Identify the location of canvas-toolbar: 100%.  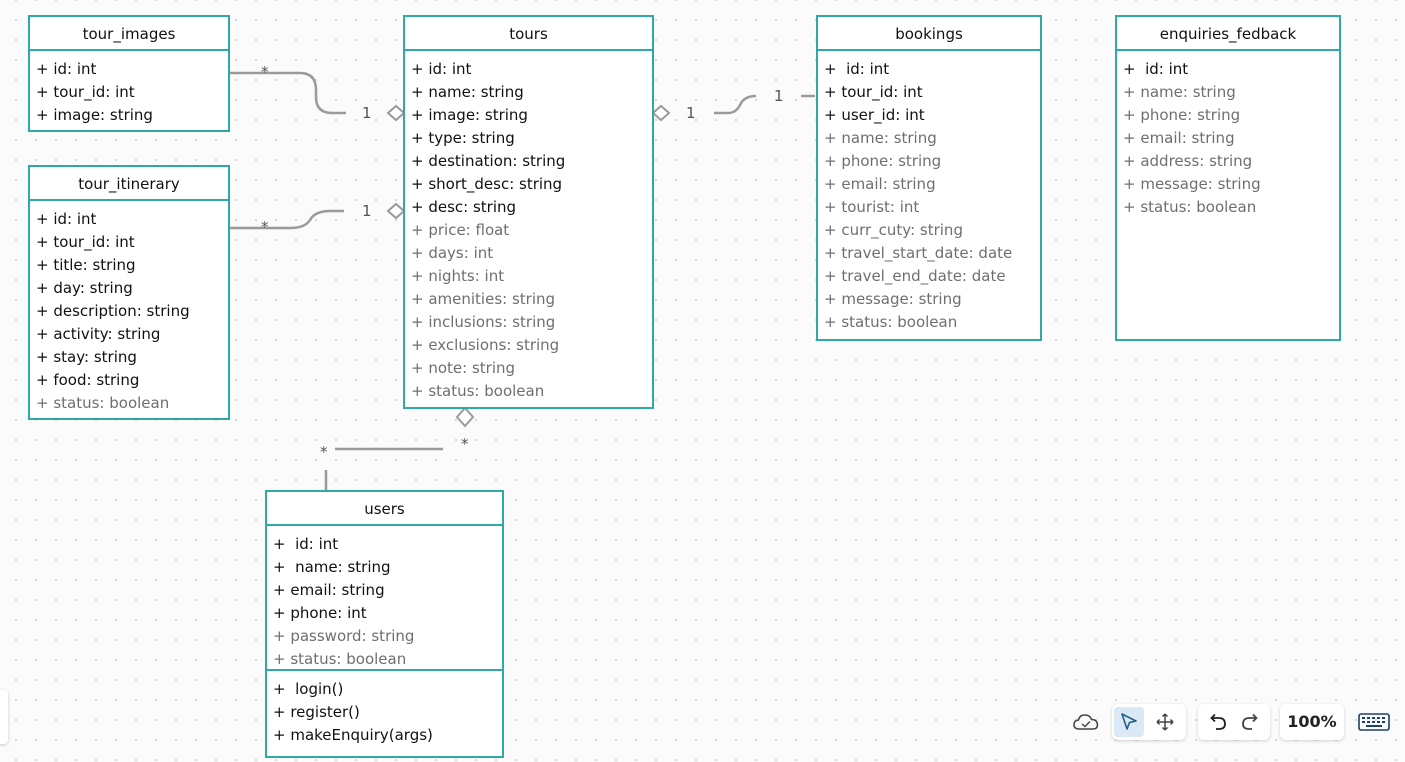
(1233, 722).